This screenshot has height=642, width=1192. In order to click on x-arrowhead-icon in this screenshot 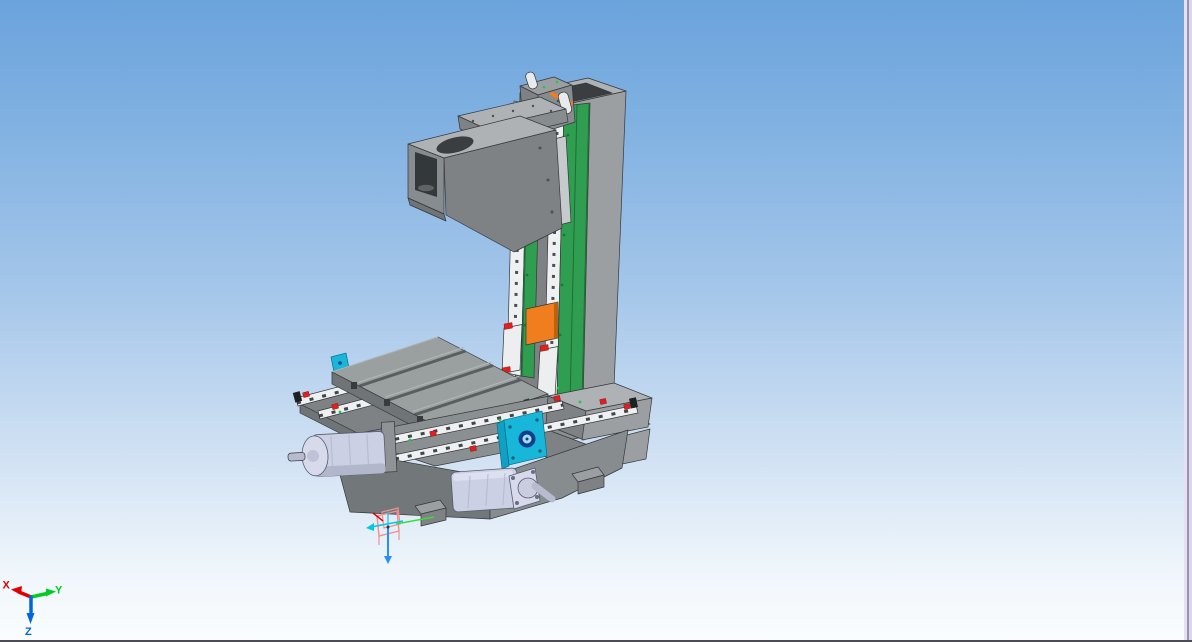, I will do `click(16, 590)`.